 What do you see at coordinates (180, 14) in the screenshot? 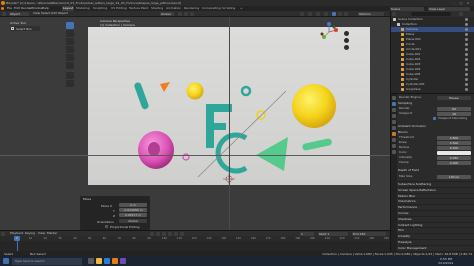
I see `pivot-icon` at bounding box center [180, 14].